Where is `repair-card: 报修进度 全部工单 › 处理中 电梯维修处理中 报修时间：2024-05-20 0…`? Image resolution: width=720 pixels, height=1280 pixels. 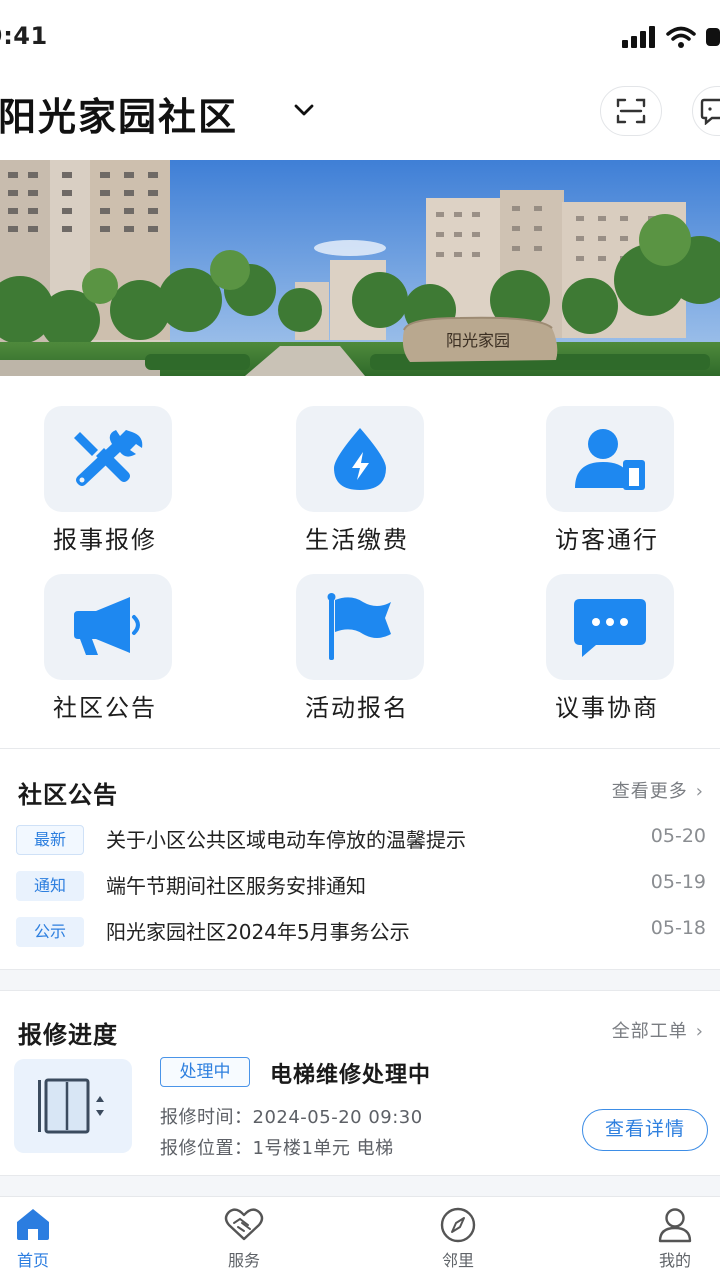
repair-card: 报修进度 全部工单 › 处理中 电梯维修处理中 报修时间：2024-05-20 0… is located at coordinates (360, 1083).